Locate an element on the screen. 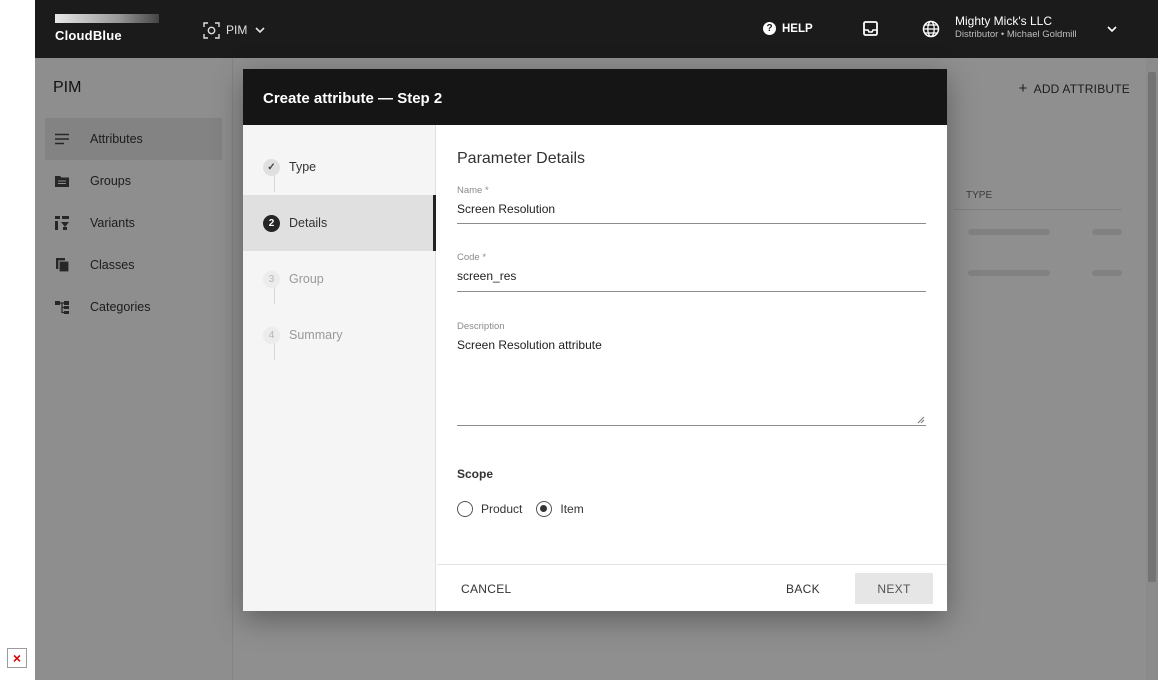  wizard-step-type: ✓ Type is located at coordinates (339, 167).